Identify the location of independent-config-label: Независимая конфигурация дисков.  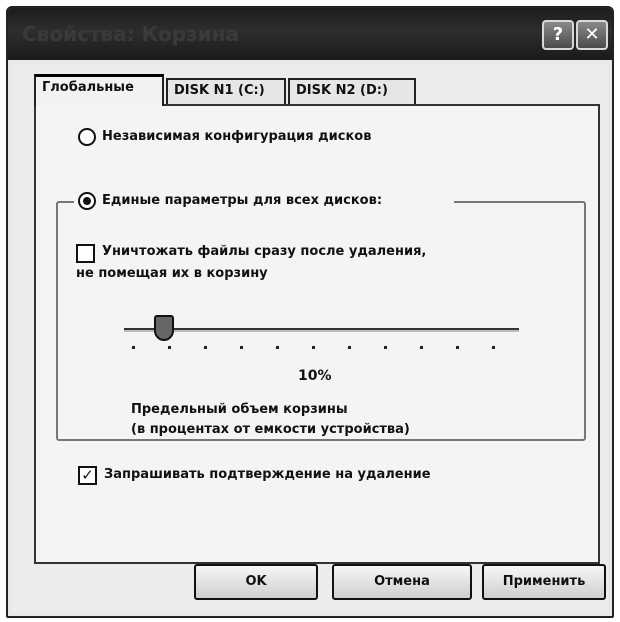
(236, 136).